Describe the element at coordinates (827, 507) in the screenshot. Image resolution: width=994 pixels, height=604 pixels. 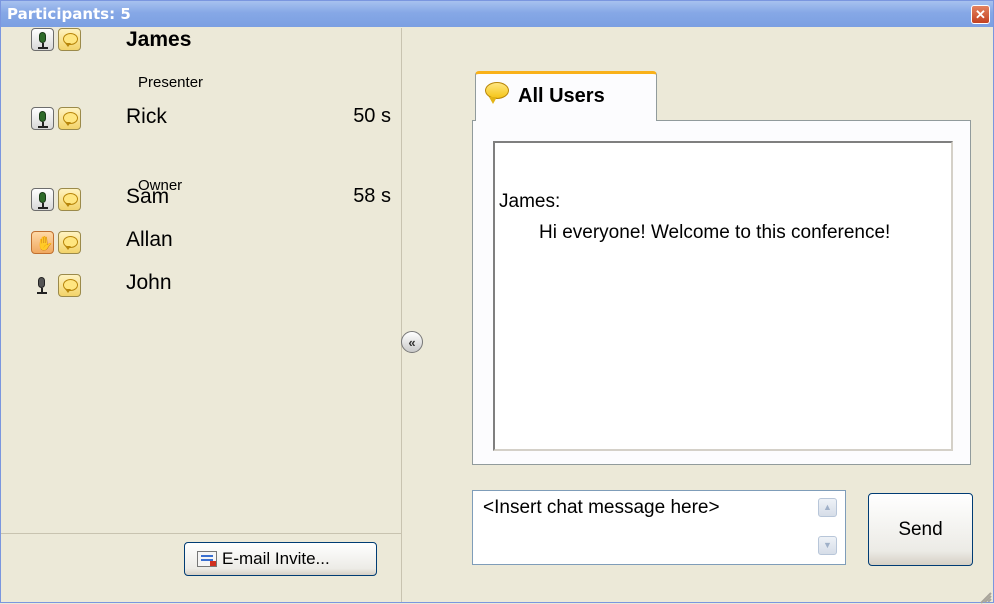
I see `scroll-up-icon: ▲` at that location.